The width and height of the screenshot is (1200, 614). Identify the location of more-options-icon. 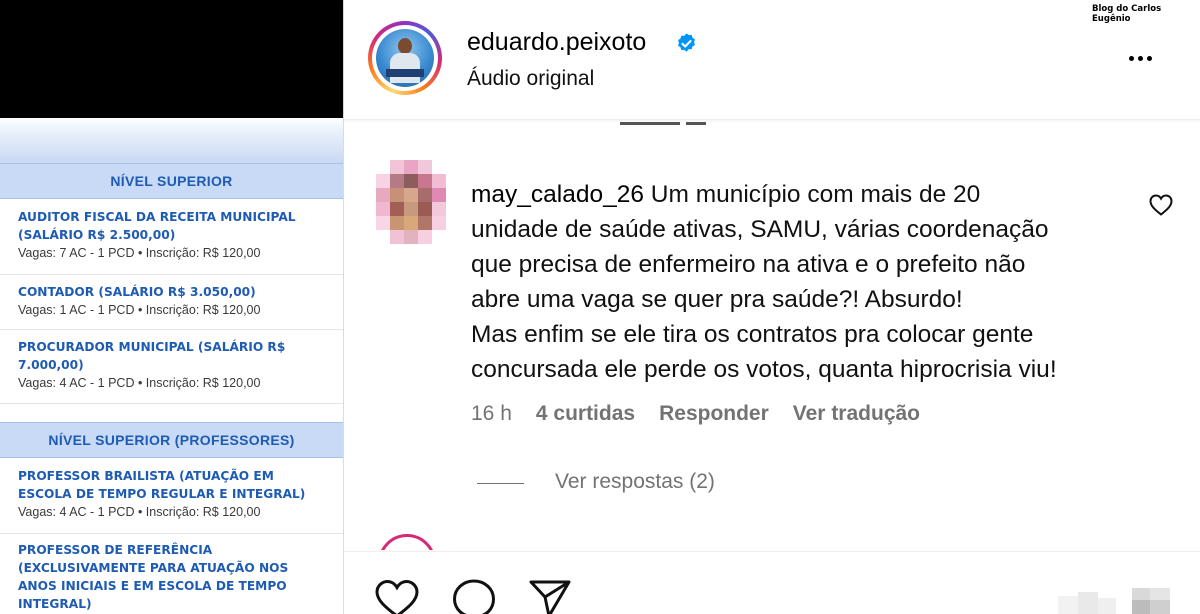
(1147, 58).